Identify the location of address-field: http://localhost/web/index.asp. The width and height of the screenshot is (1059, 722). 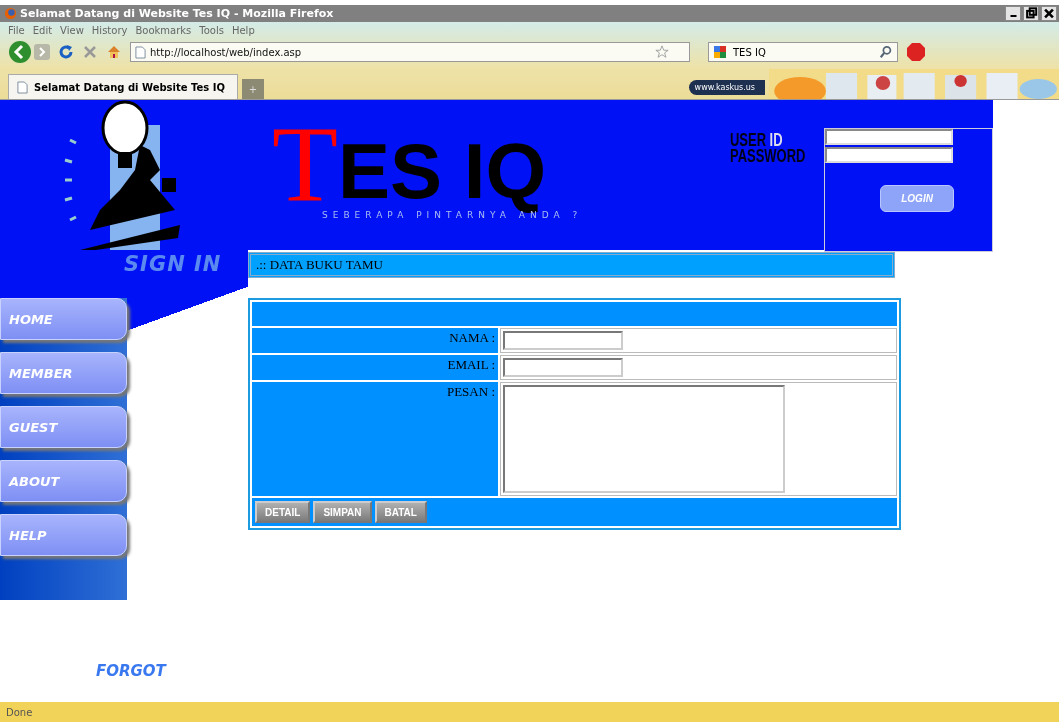
(410, 52).